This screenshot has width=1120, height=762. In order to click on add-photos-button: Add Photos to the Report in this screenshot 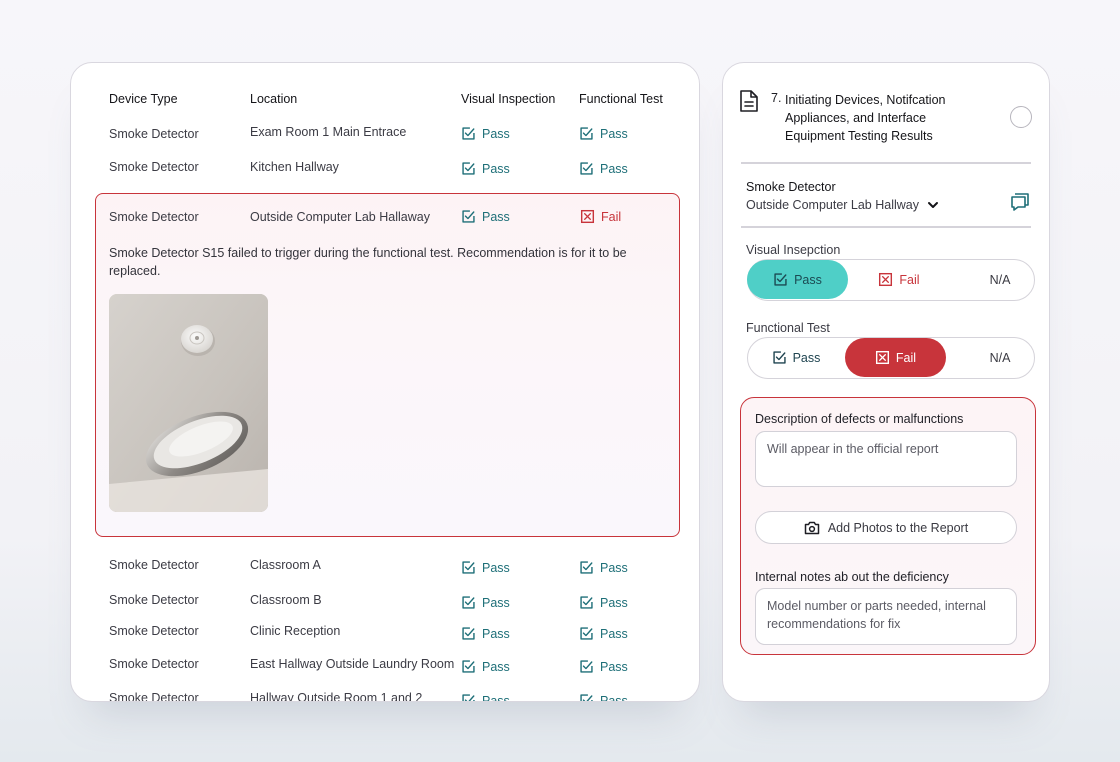, I will do `click(886, 527)`.